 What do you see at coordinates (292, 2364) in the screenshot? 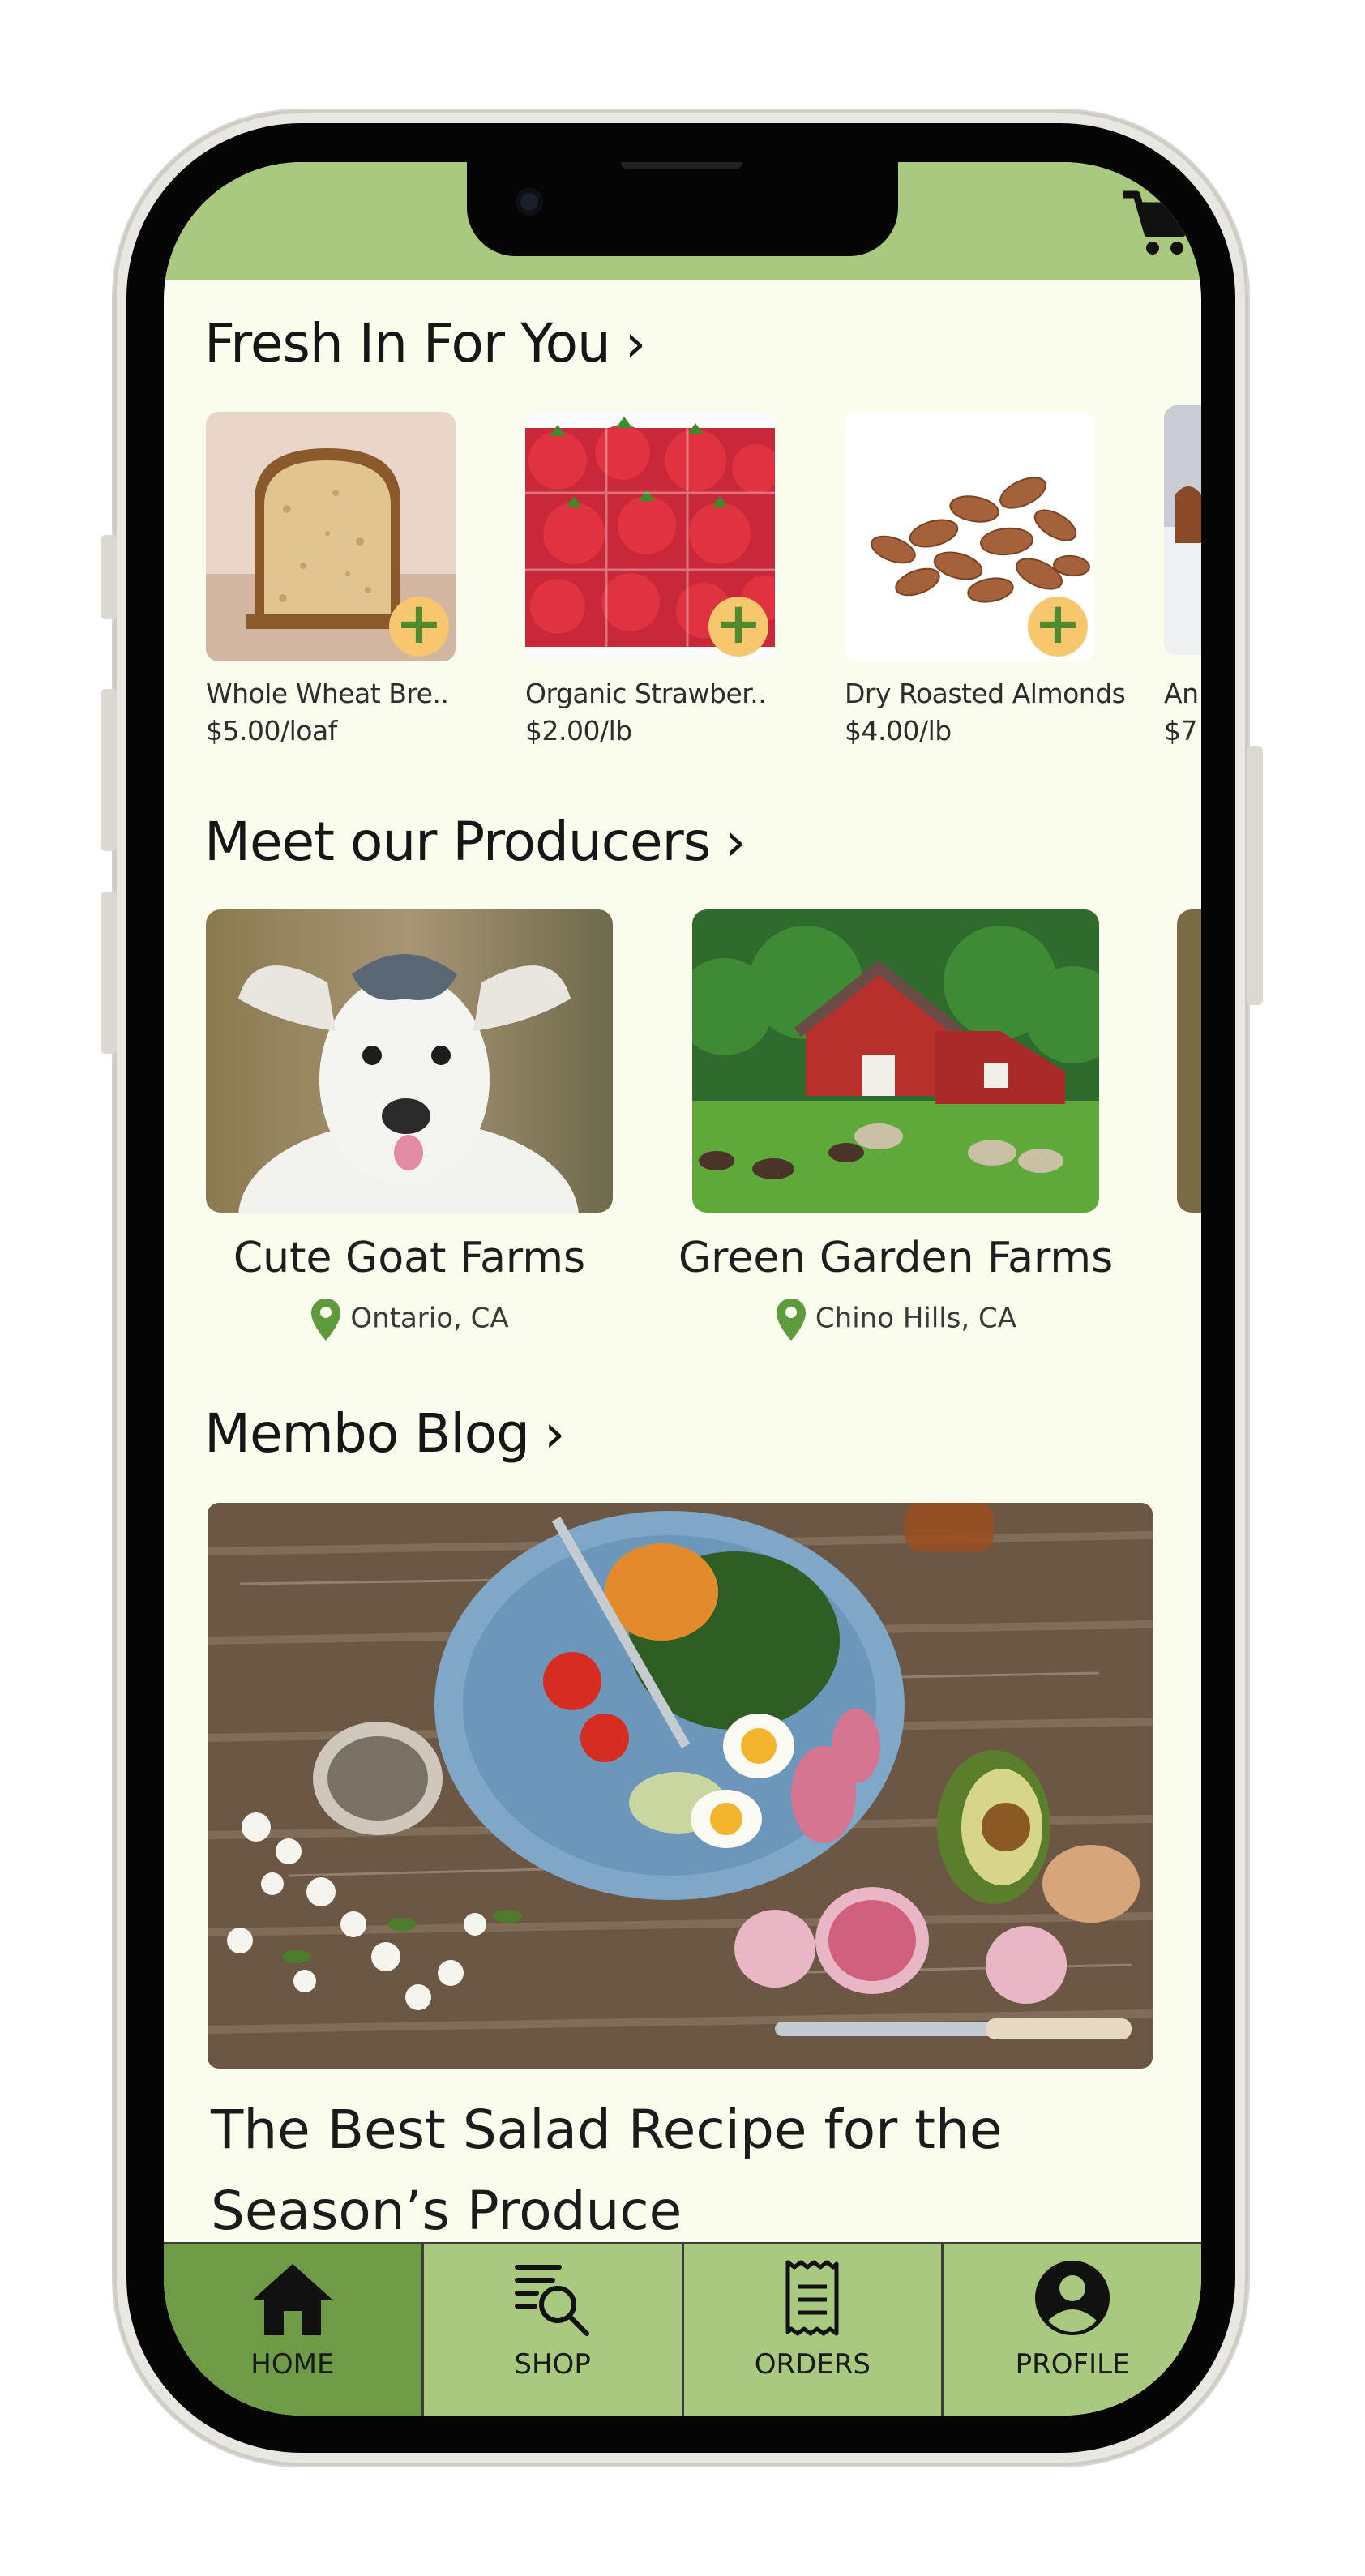
I see `tab-label: HOME` at bounding box center [292, 2364].